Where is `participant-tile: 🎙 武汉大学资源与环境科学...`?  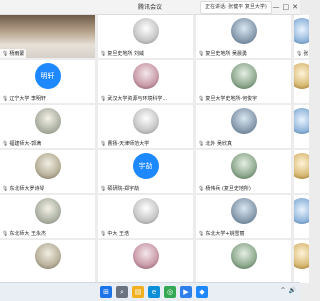
participant-tile: 🎙 武汉大学资源与环境科学... is located at coordinates (145, 81).